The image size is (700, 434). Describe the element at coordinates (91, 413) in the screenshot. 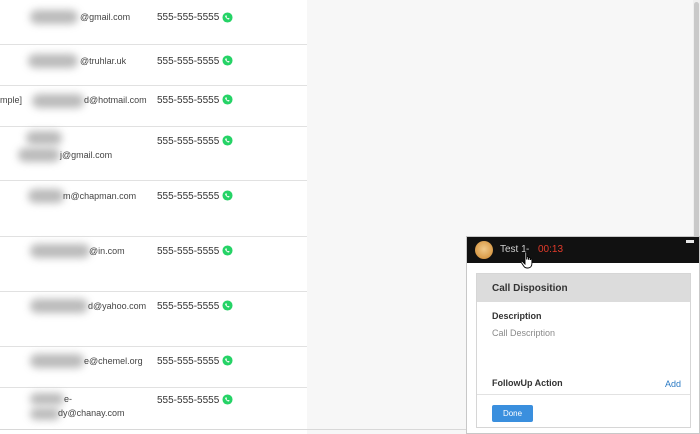

I see `contact-email: dy@chanay.com` at that location.